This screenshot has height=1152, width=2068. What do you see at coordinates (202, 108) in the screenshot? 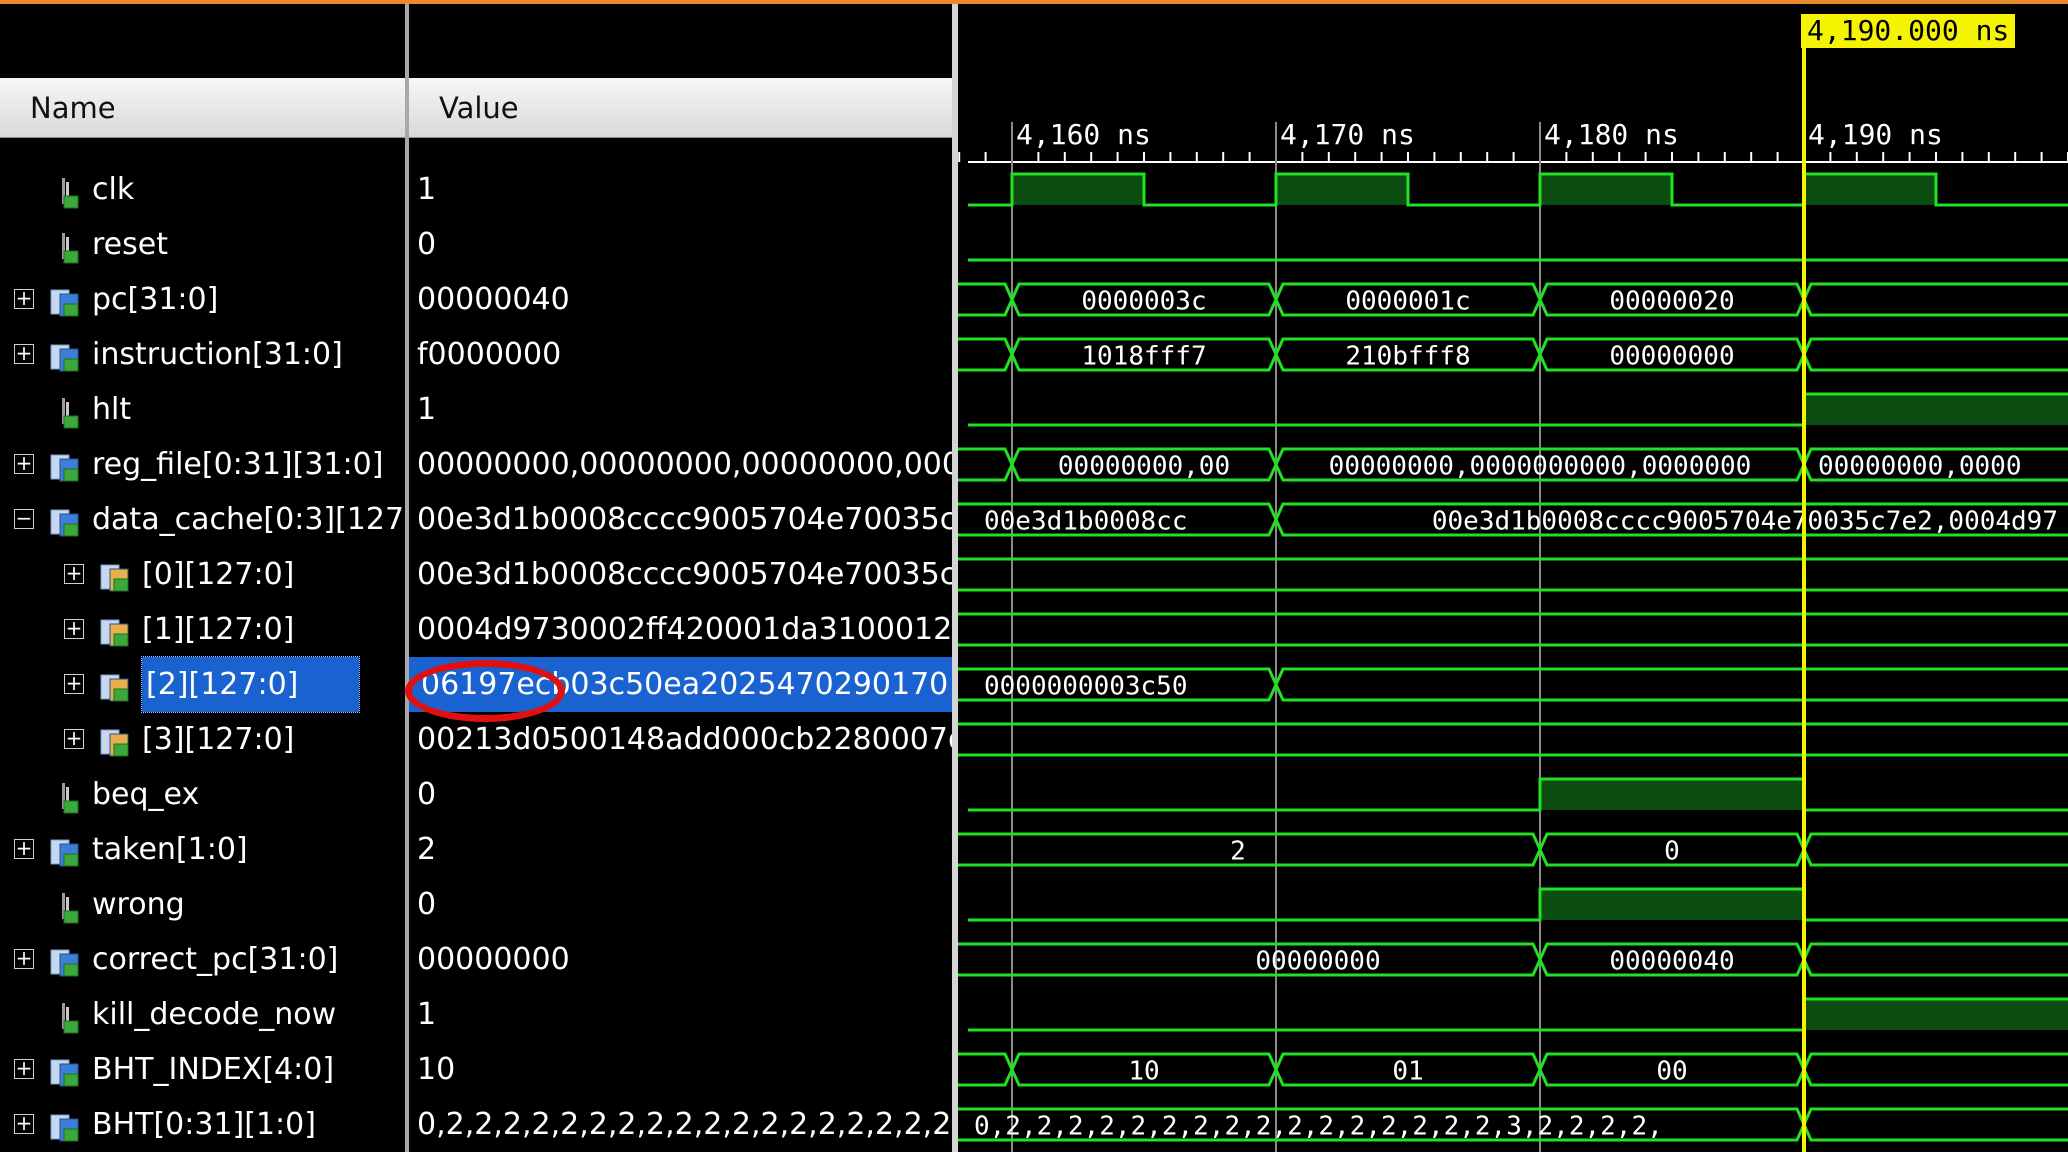
I see `name-column-header: Name` at bounding box center [202, 108].